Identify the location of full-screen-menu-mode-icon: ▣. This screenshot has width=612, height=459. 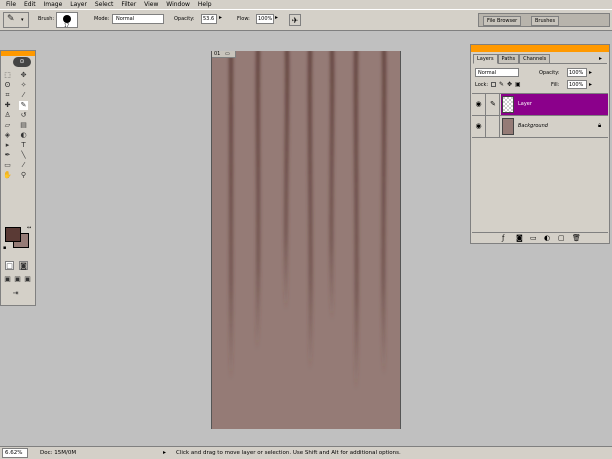
(17, 279).